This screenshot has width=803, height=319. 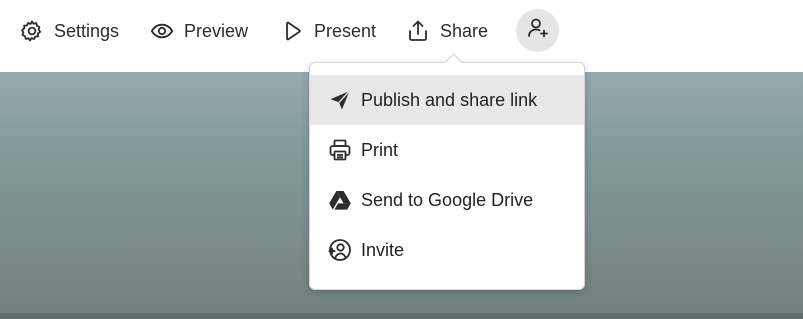 What do you see at coordinates (340, 100) in the screenshot?
I see `send-icon` at bounding box center [340, 100].